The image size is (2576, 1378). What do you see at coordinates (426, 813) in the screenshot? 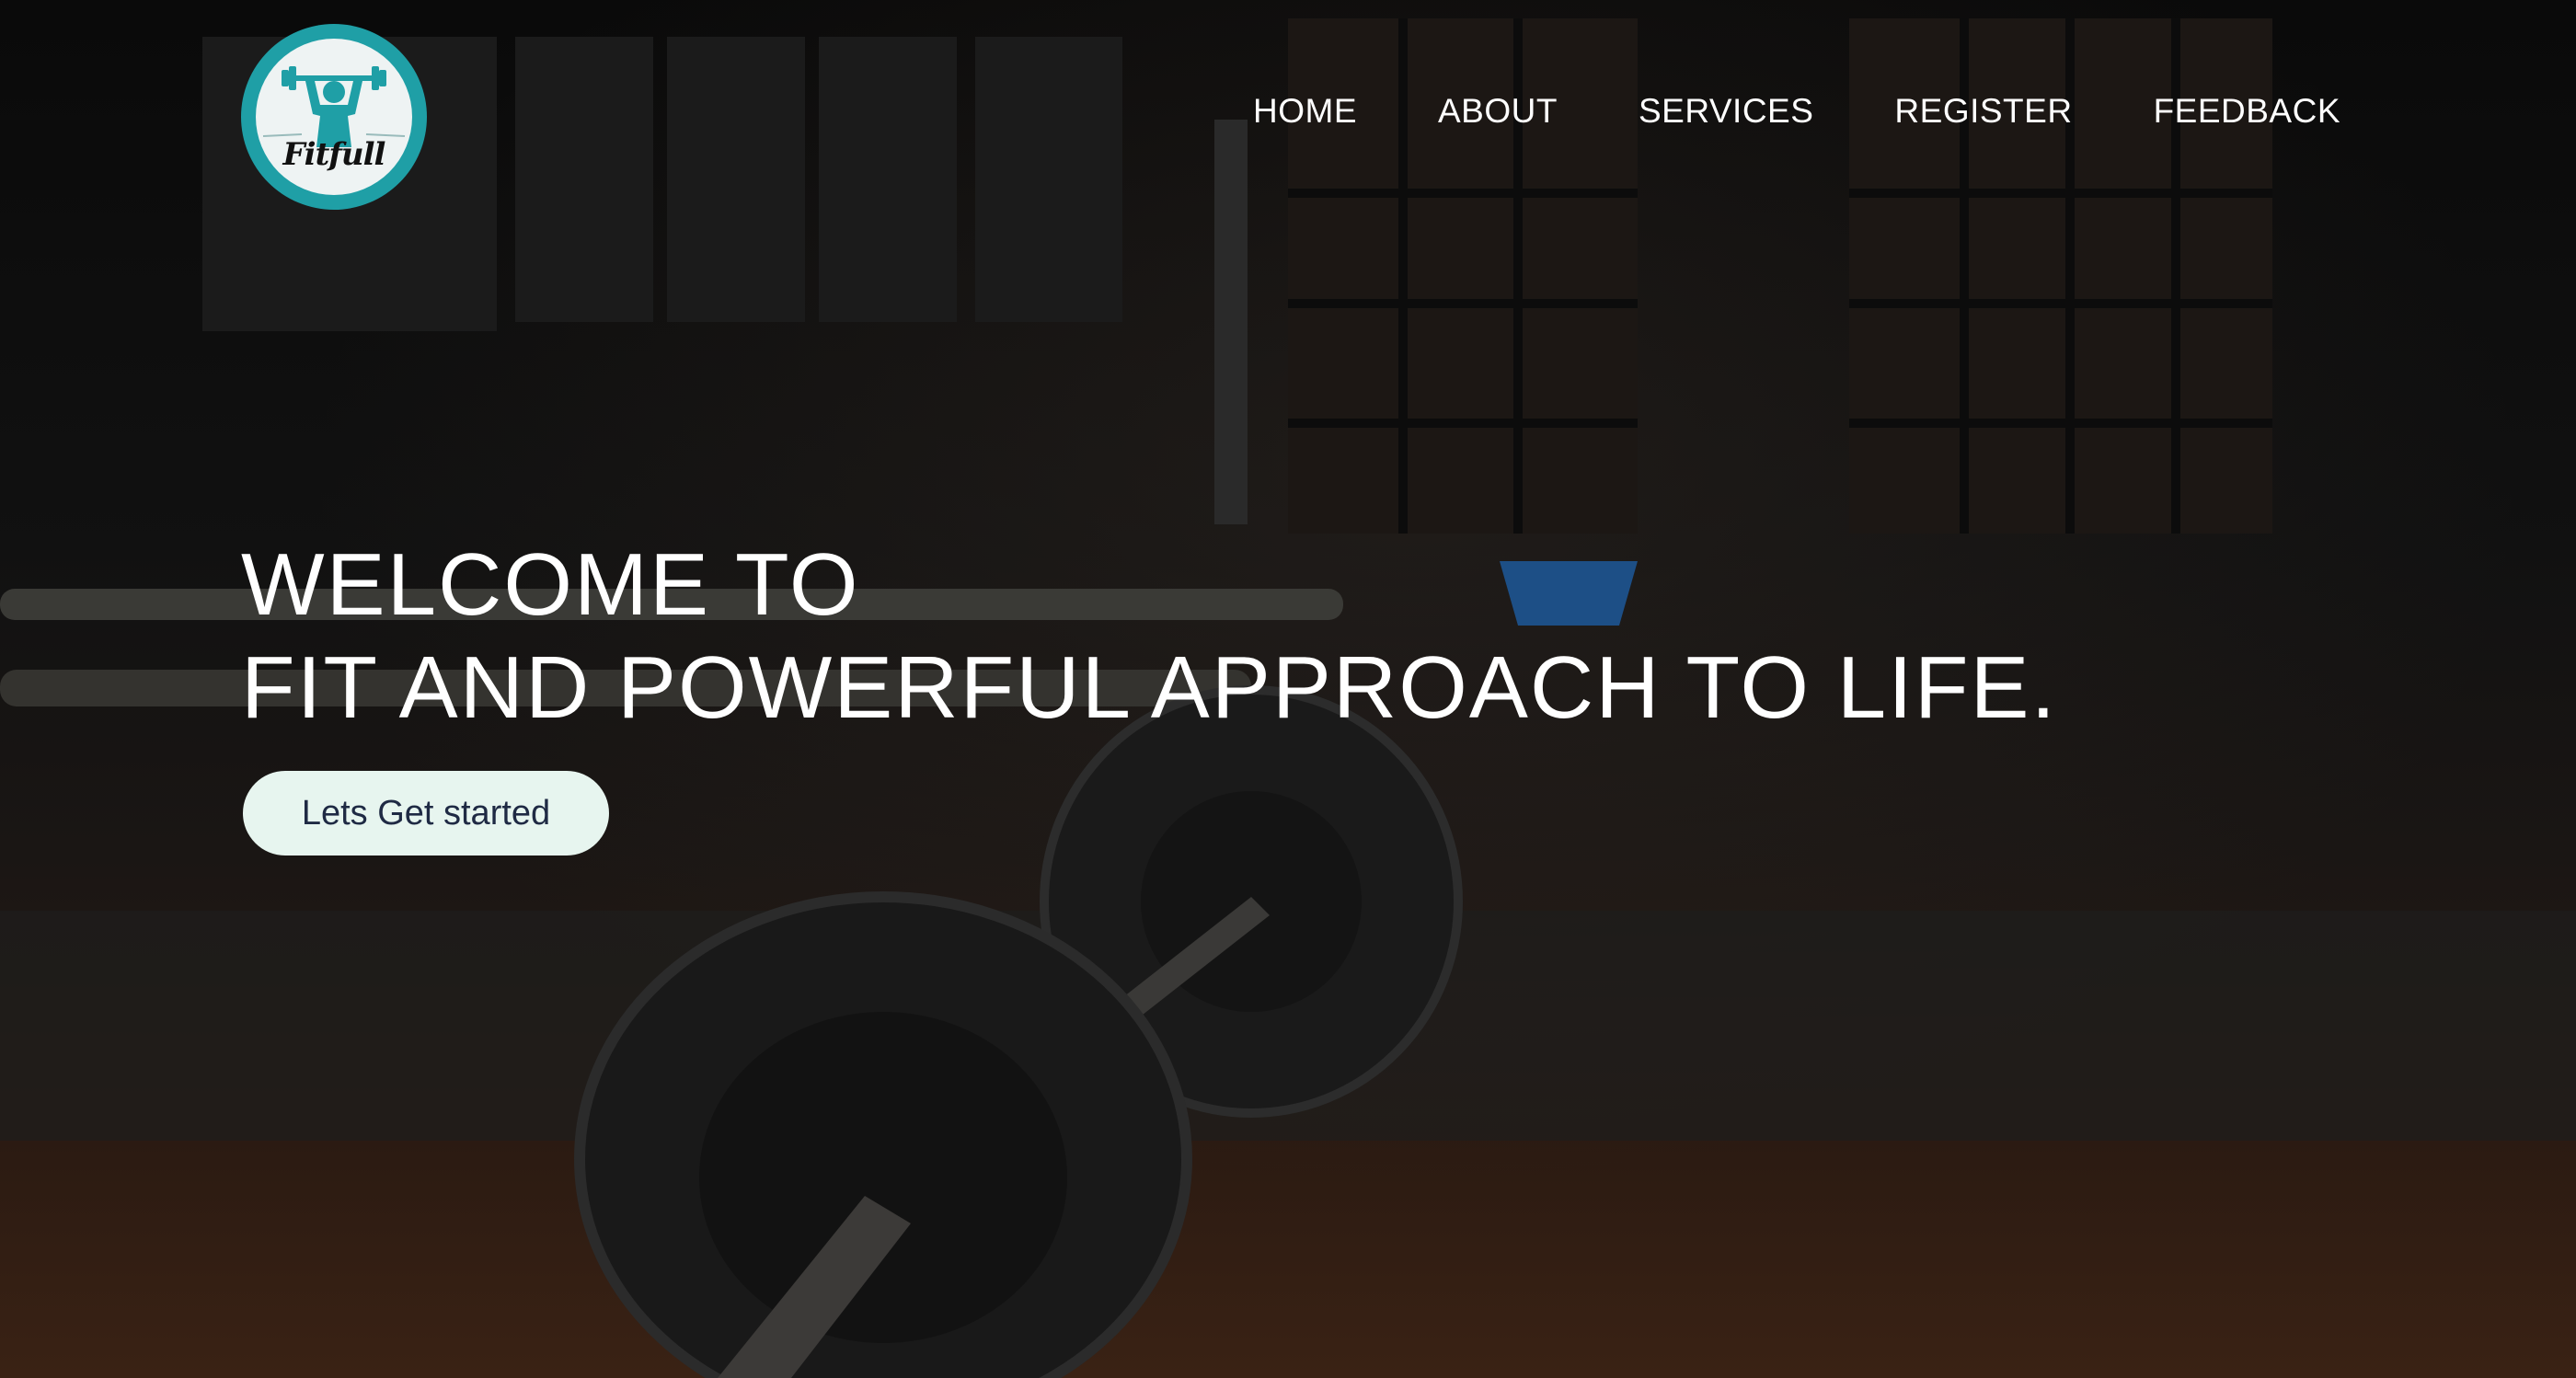
I see `get-started-button: Lets Get started` at bounding box center [426, 813].